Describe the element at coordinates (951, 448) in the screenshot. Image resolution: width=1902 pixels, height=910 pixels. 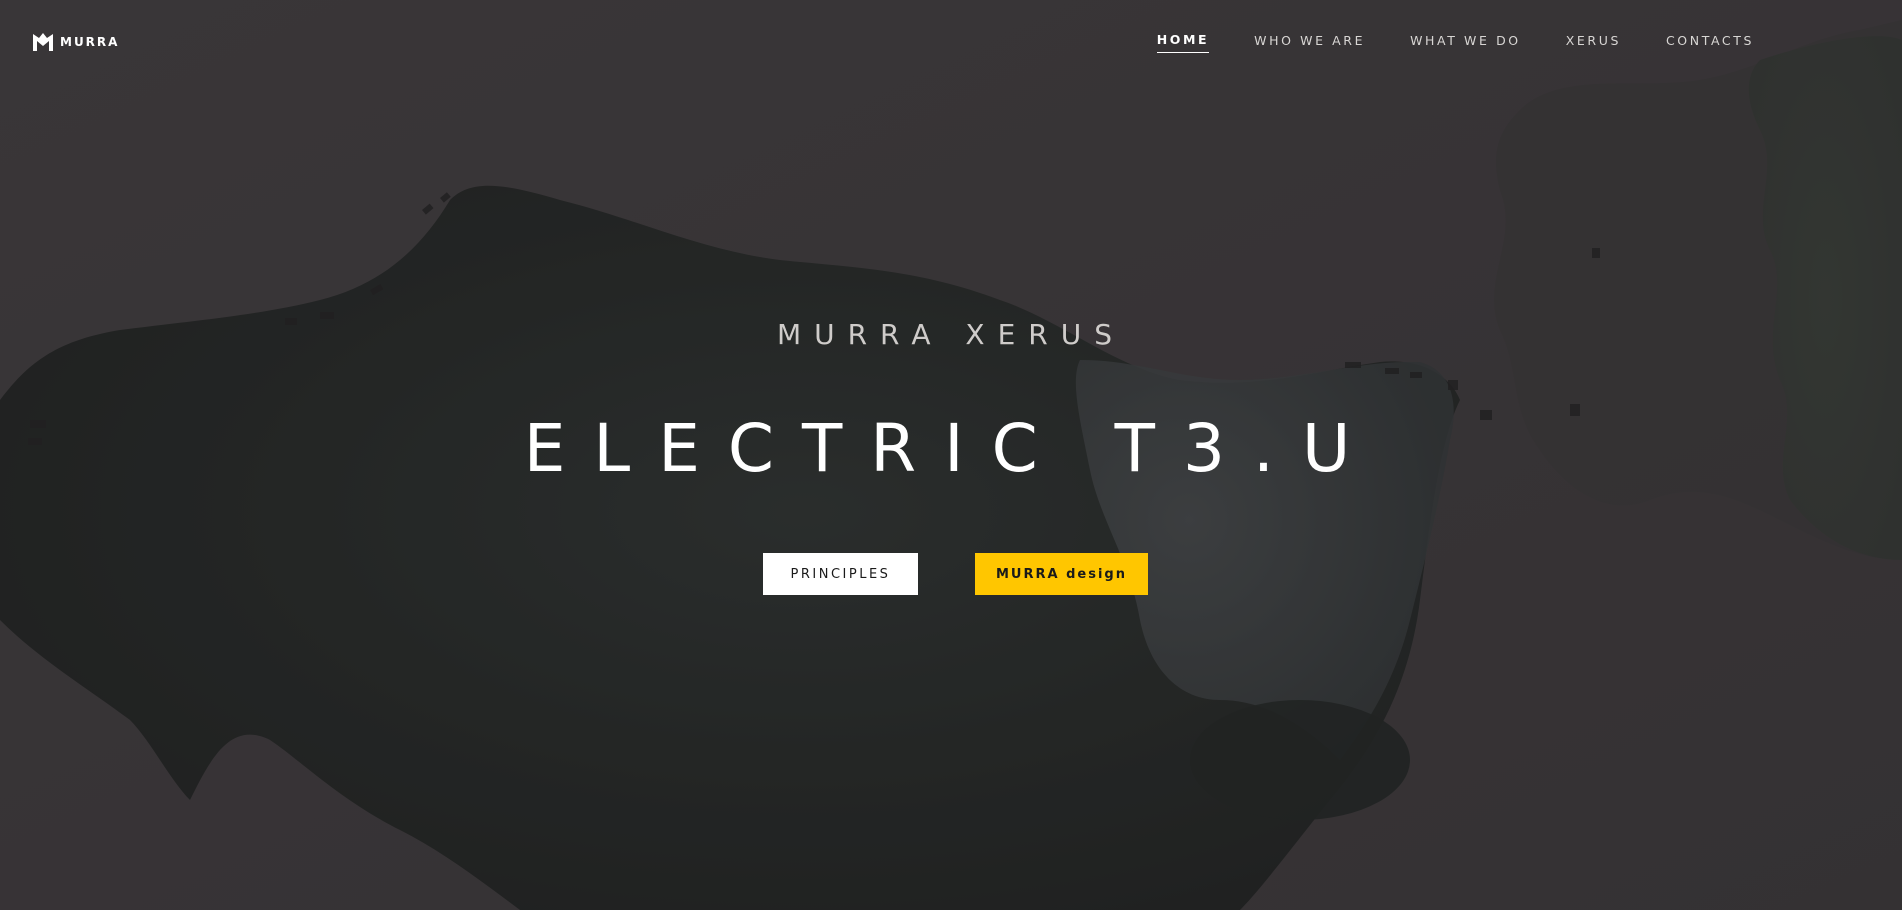
I see `hero-title: ELECTRIC T3.U` at that location.